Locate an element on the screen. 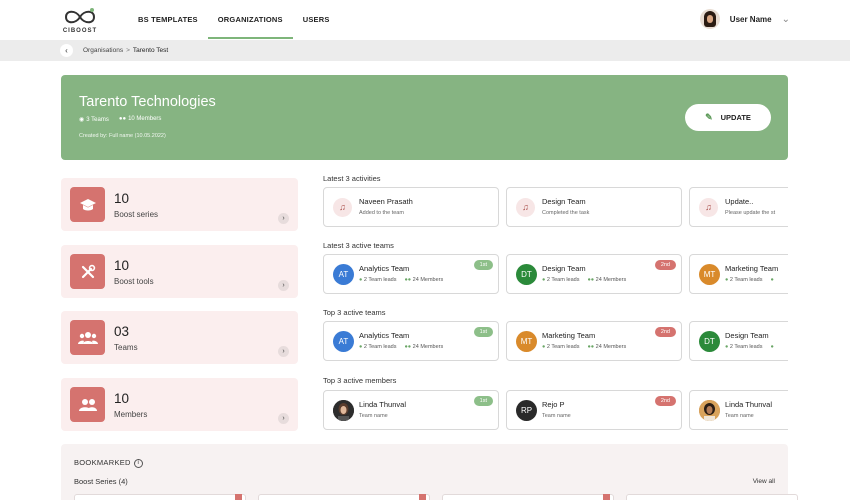  page-title: Tarento Technologies is located at coordinates (147, 102).